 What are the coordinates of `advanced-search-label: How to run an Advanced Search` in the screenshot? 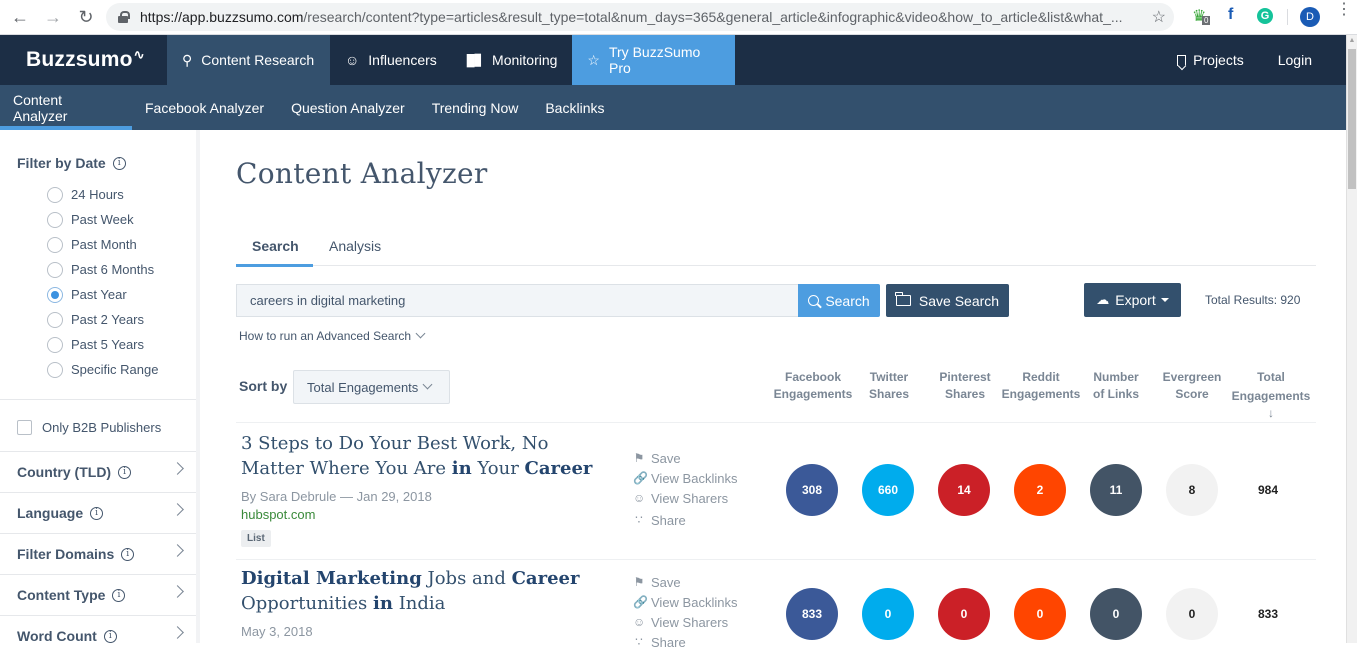 It's located at (325, 336).